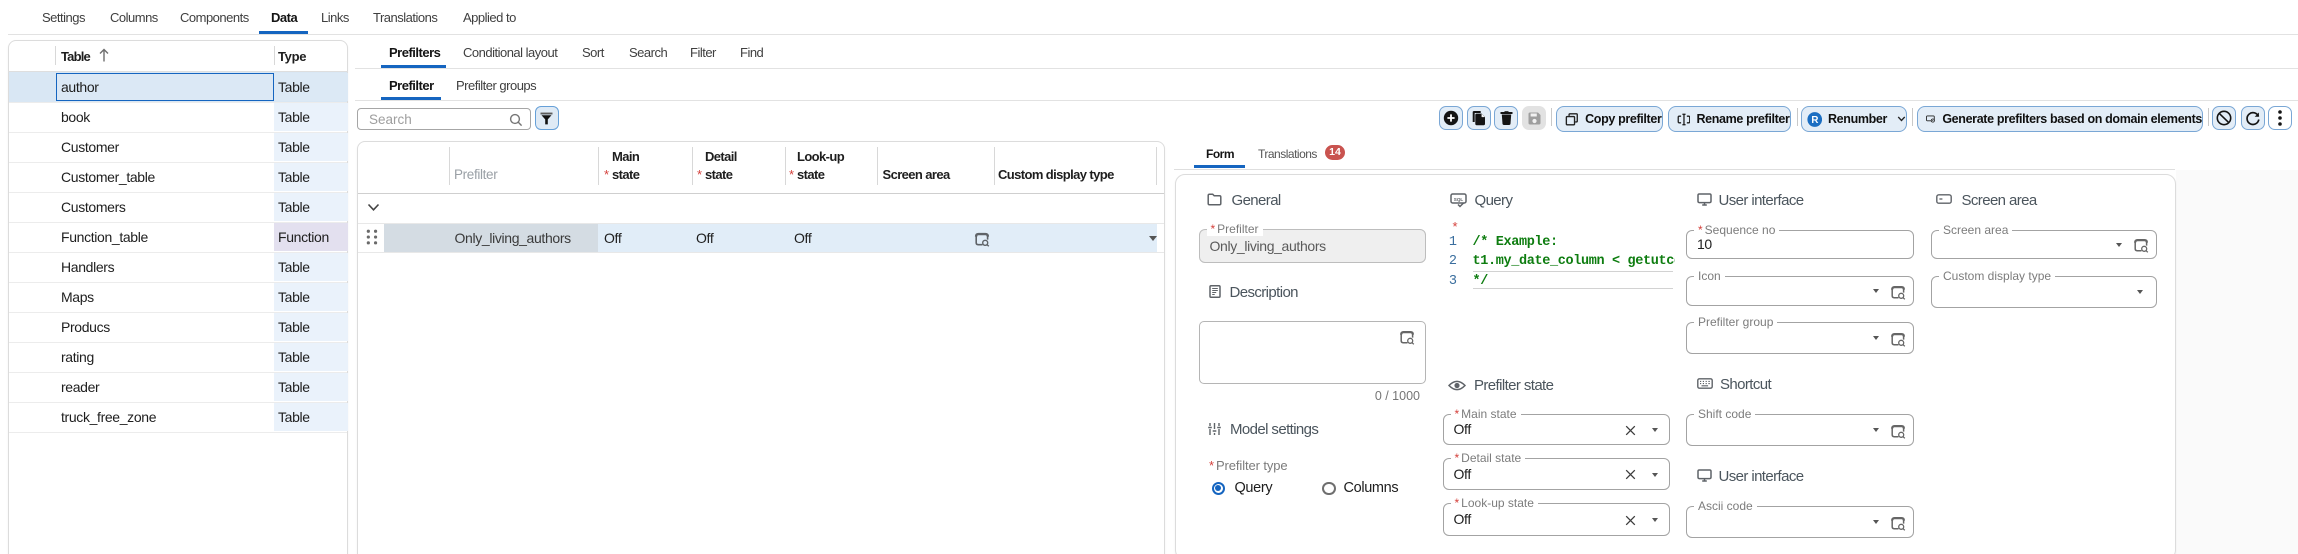  What do you see at coordinates (1458, 199) in the screenshot?
I see `svg-text: SQL` at bounding box center [1458, 199].